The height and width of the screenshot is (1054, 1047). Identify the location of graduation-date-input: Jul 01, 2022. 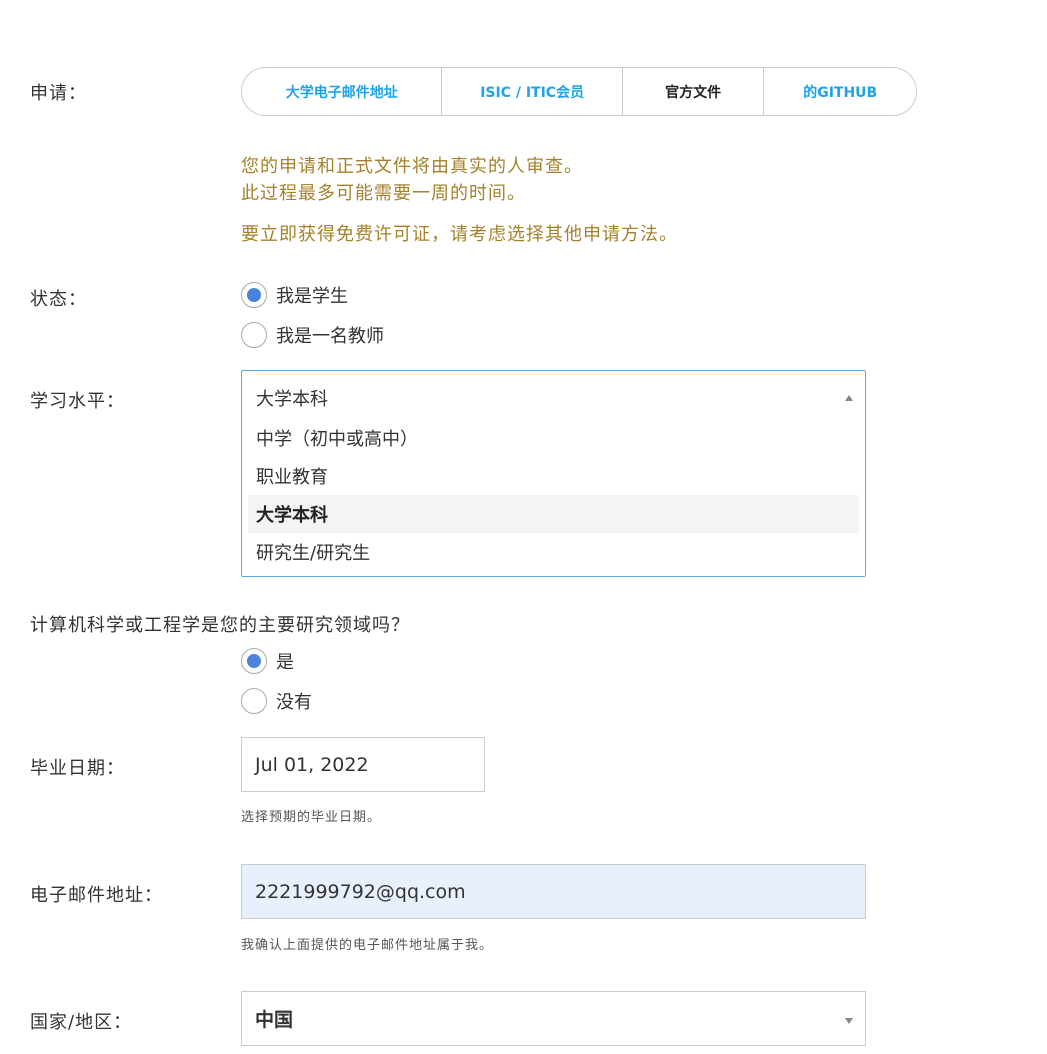
(363, 764).